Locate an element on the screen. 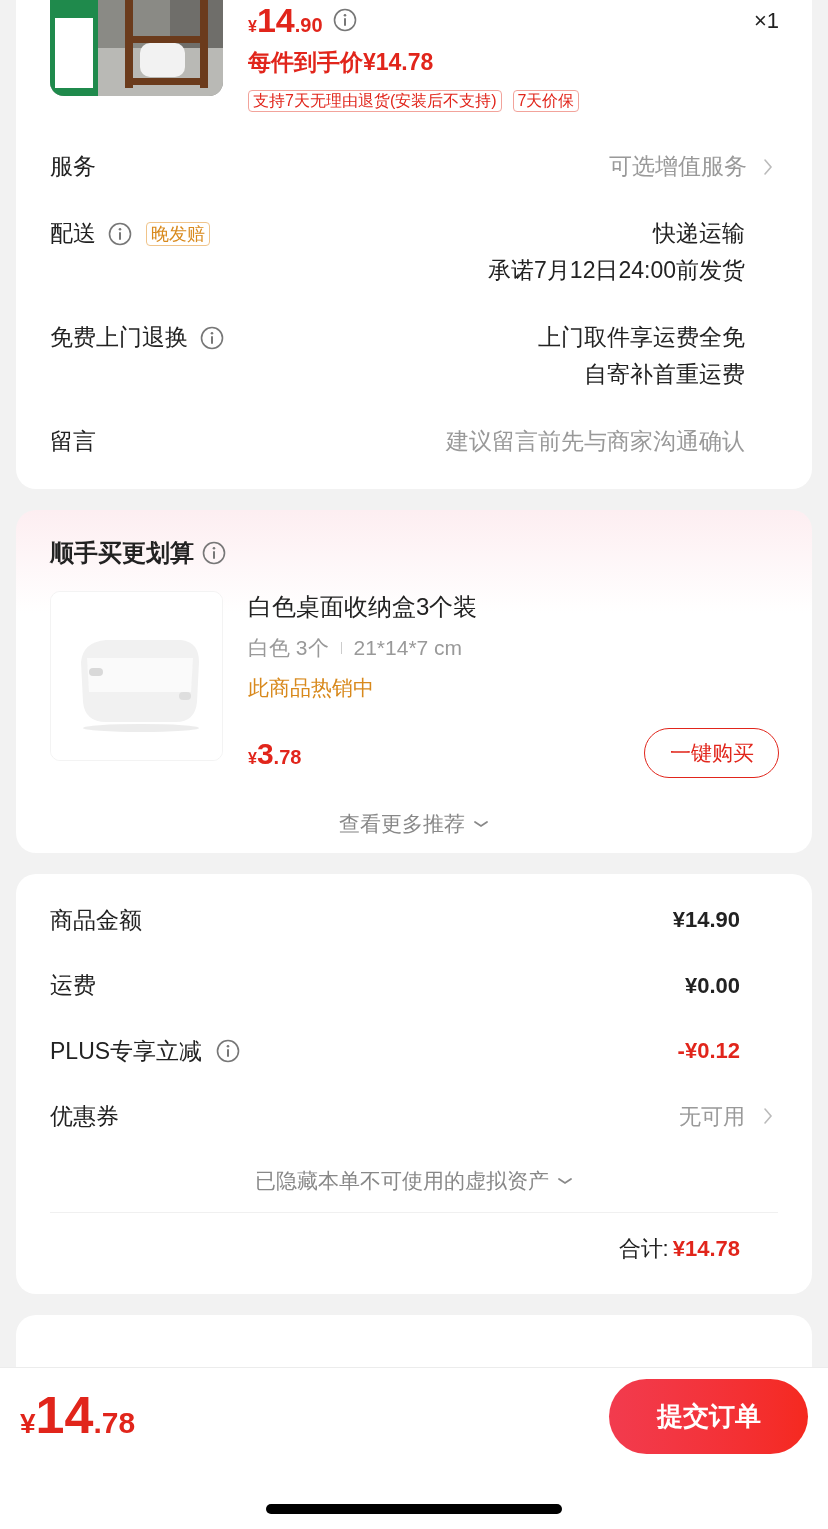 This screenshot has height=1529, width=828. total-label: 合计: is located at coordinates (643, 1248).